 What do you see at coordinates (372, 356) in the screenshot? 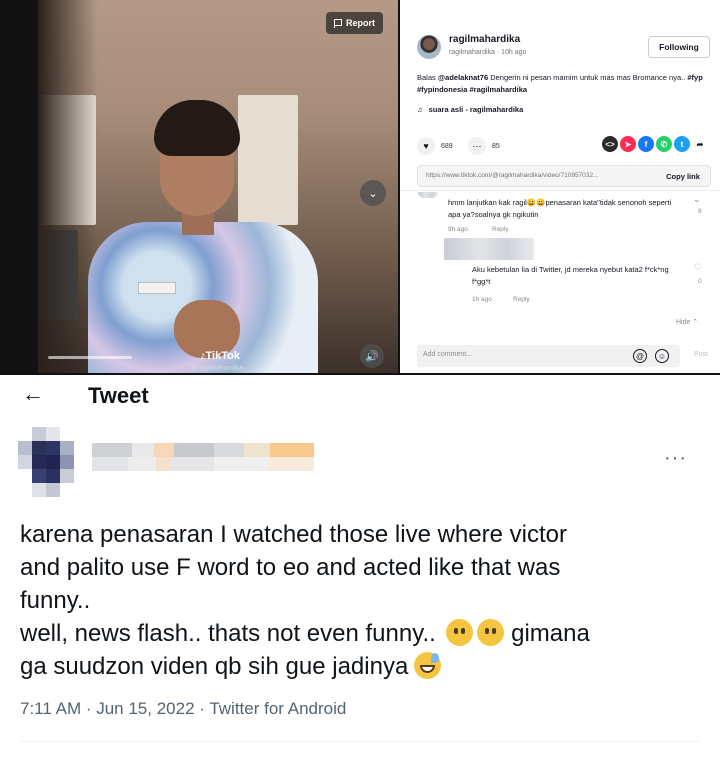
I see `volume-icon: 🔊` at bounding box center [372, 356].